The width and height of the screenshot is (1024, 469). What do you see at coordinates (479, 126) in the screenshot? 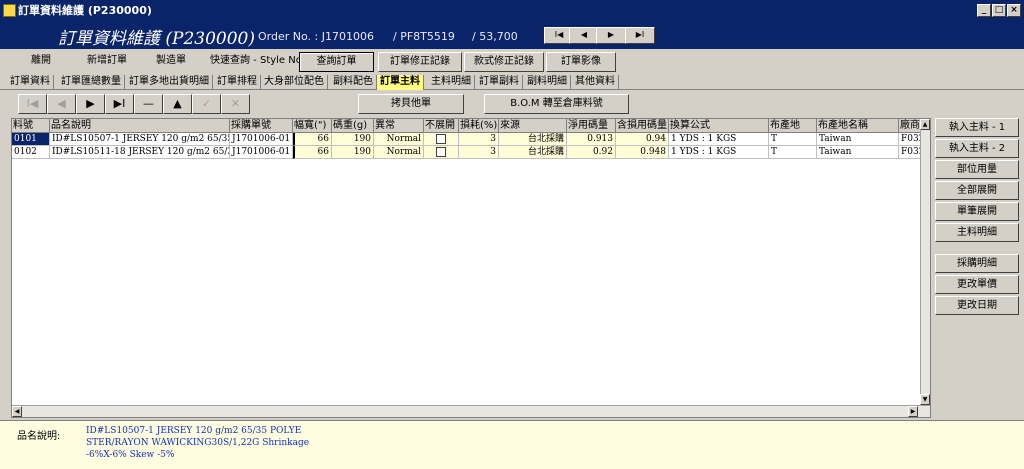
I see `col-header-loss: 損耗(%)` at bounding box center [479, 126].